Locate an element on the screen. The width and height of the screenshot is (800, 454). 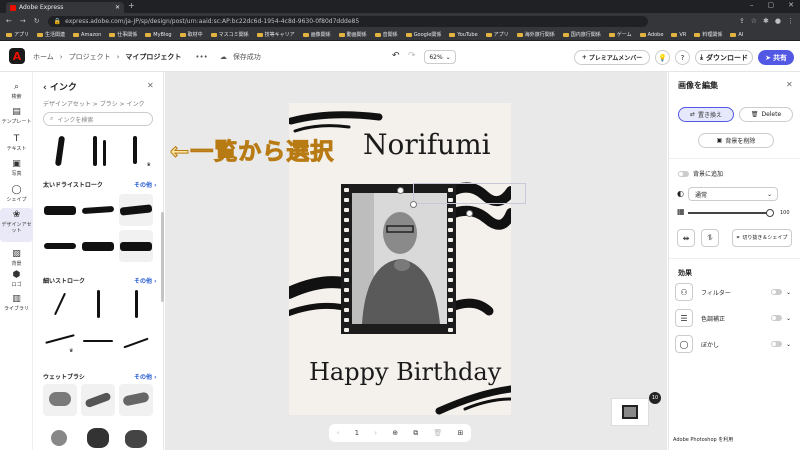
breadcrumb-home: ホーム is located at coordinates (43, 57).